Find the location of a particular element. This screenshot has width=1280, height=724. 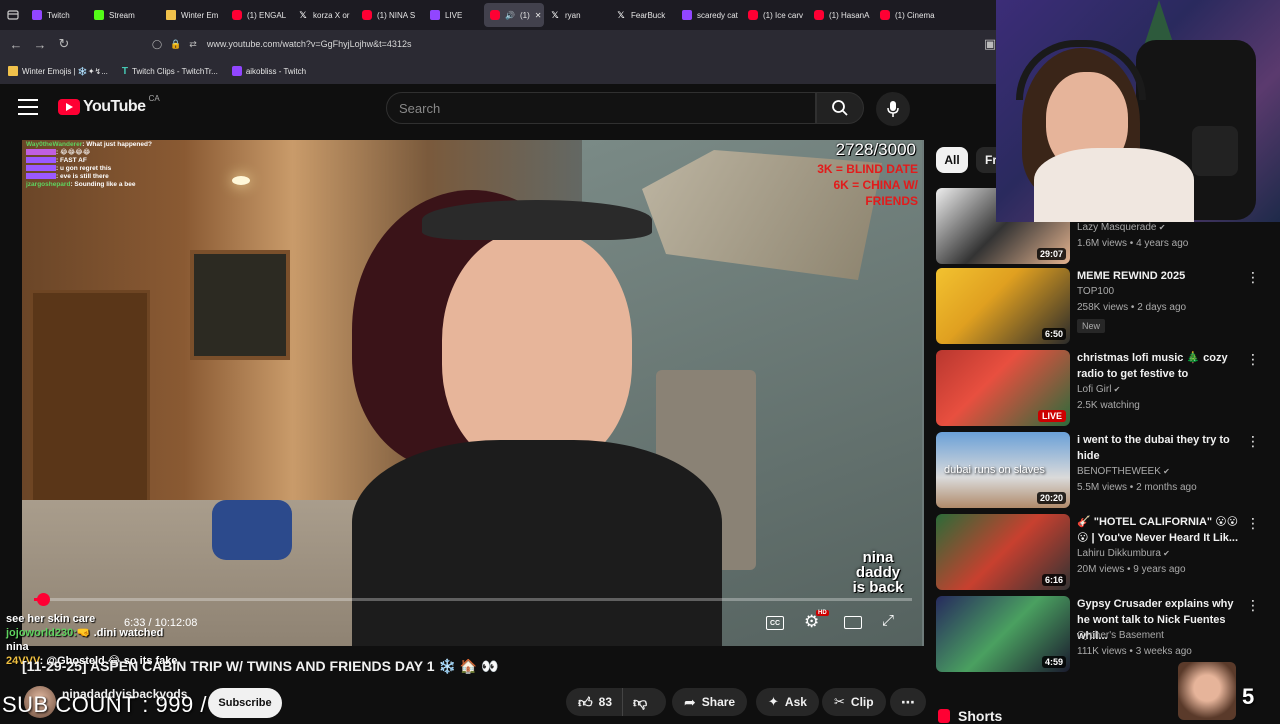

shield-icon: ◯ is located at coordinates (157, 44).